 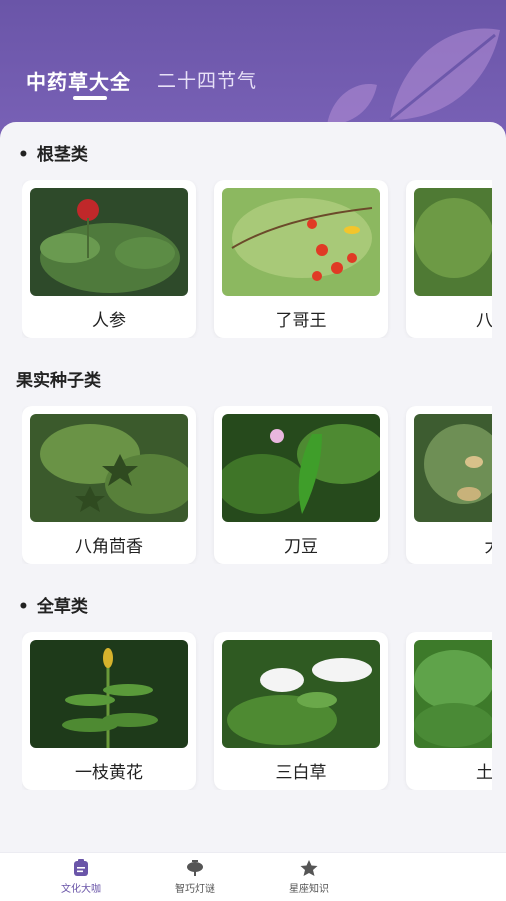 I want to click on herb-card: 了哥王, so click(x=301, y=259).